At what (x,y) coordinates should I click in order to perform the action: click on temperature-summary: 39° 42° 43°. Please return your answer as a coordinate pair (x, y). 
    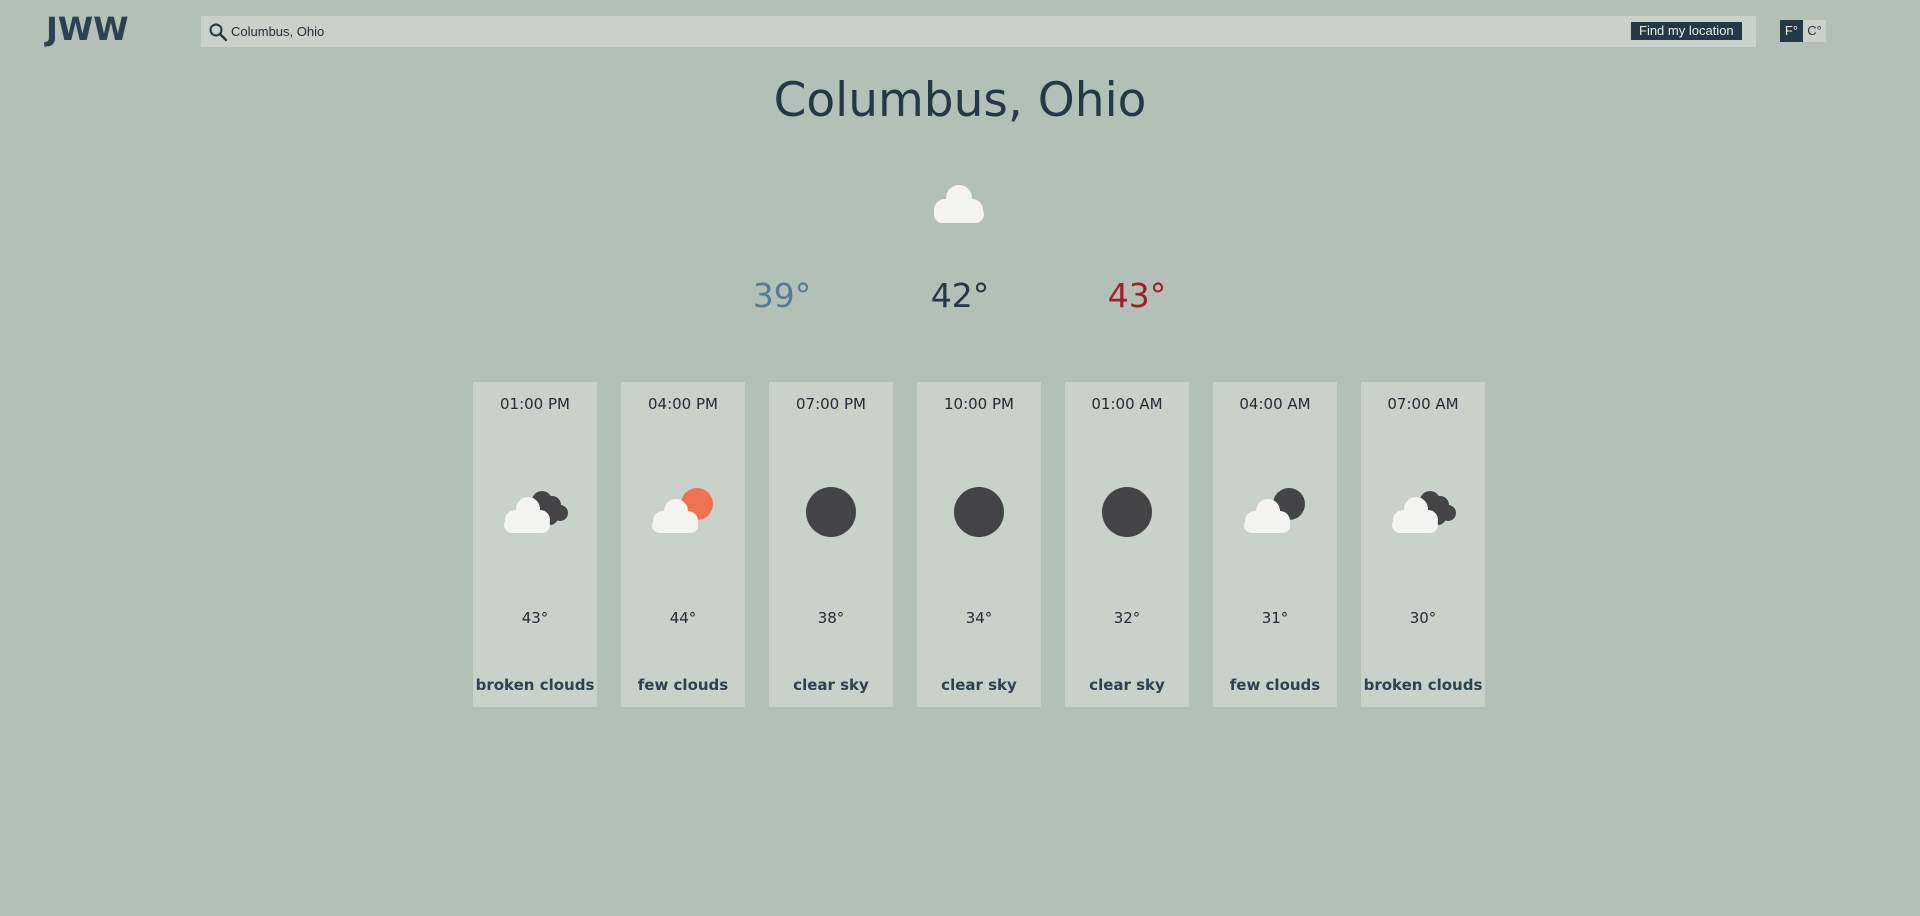
    Looking at the image, I should click on (960, 300).